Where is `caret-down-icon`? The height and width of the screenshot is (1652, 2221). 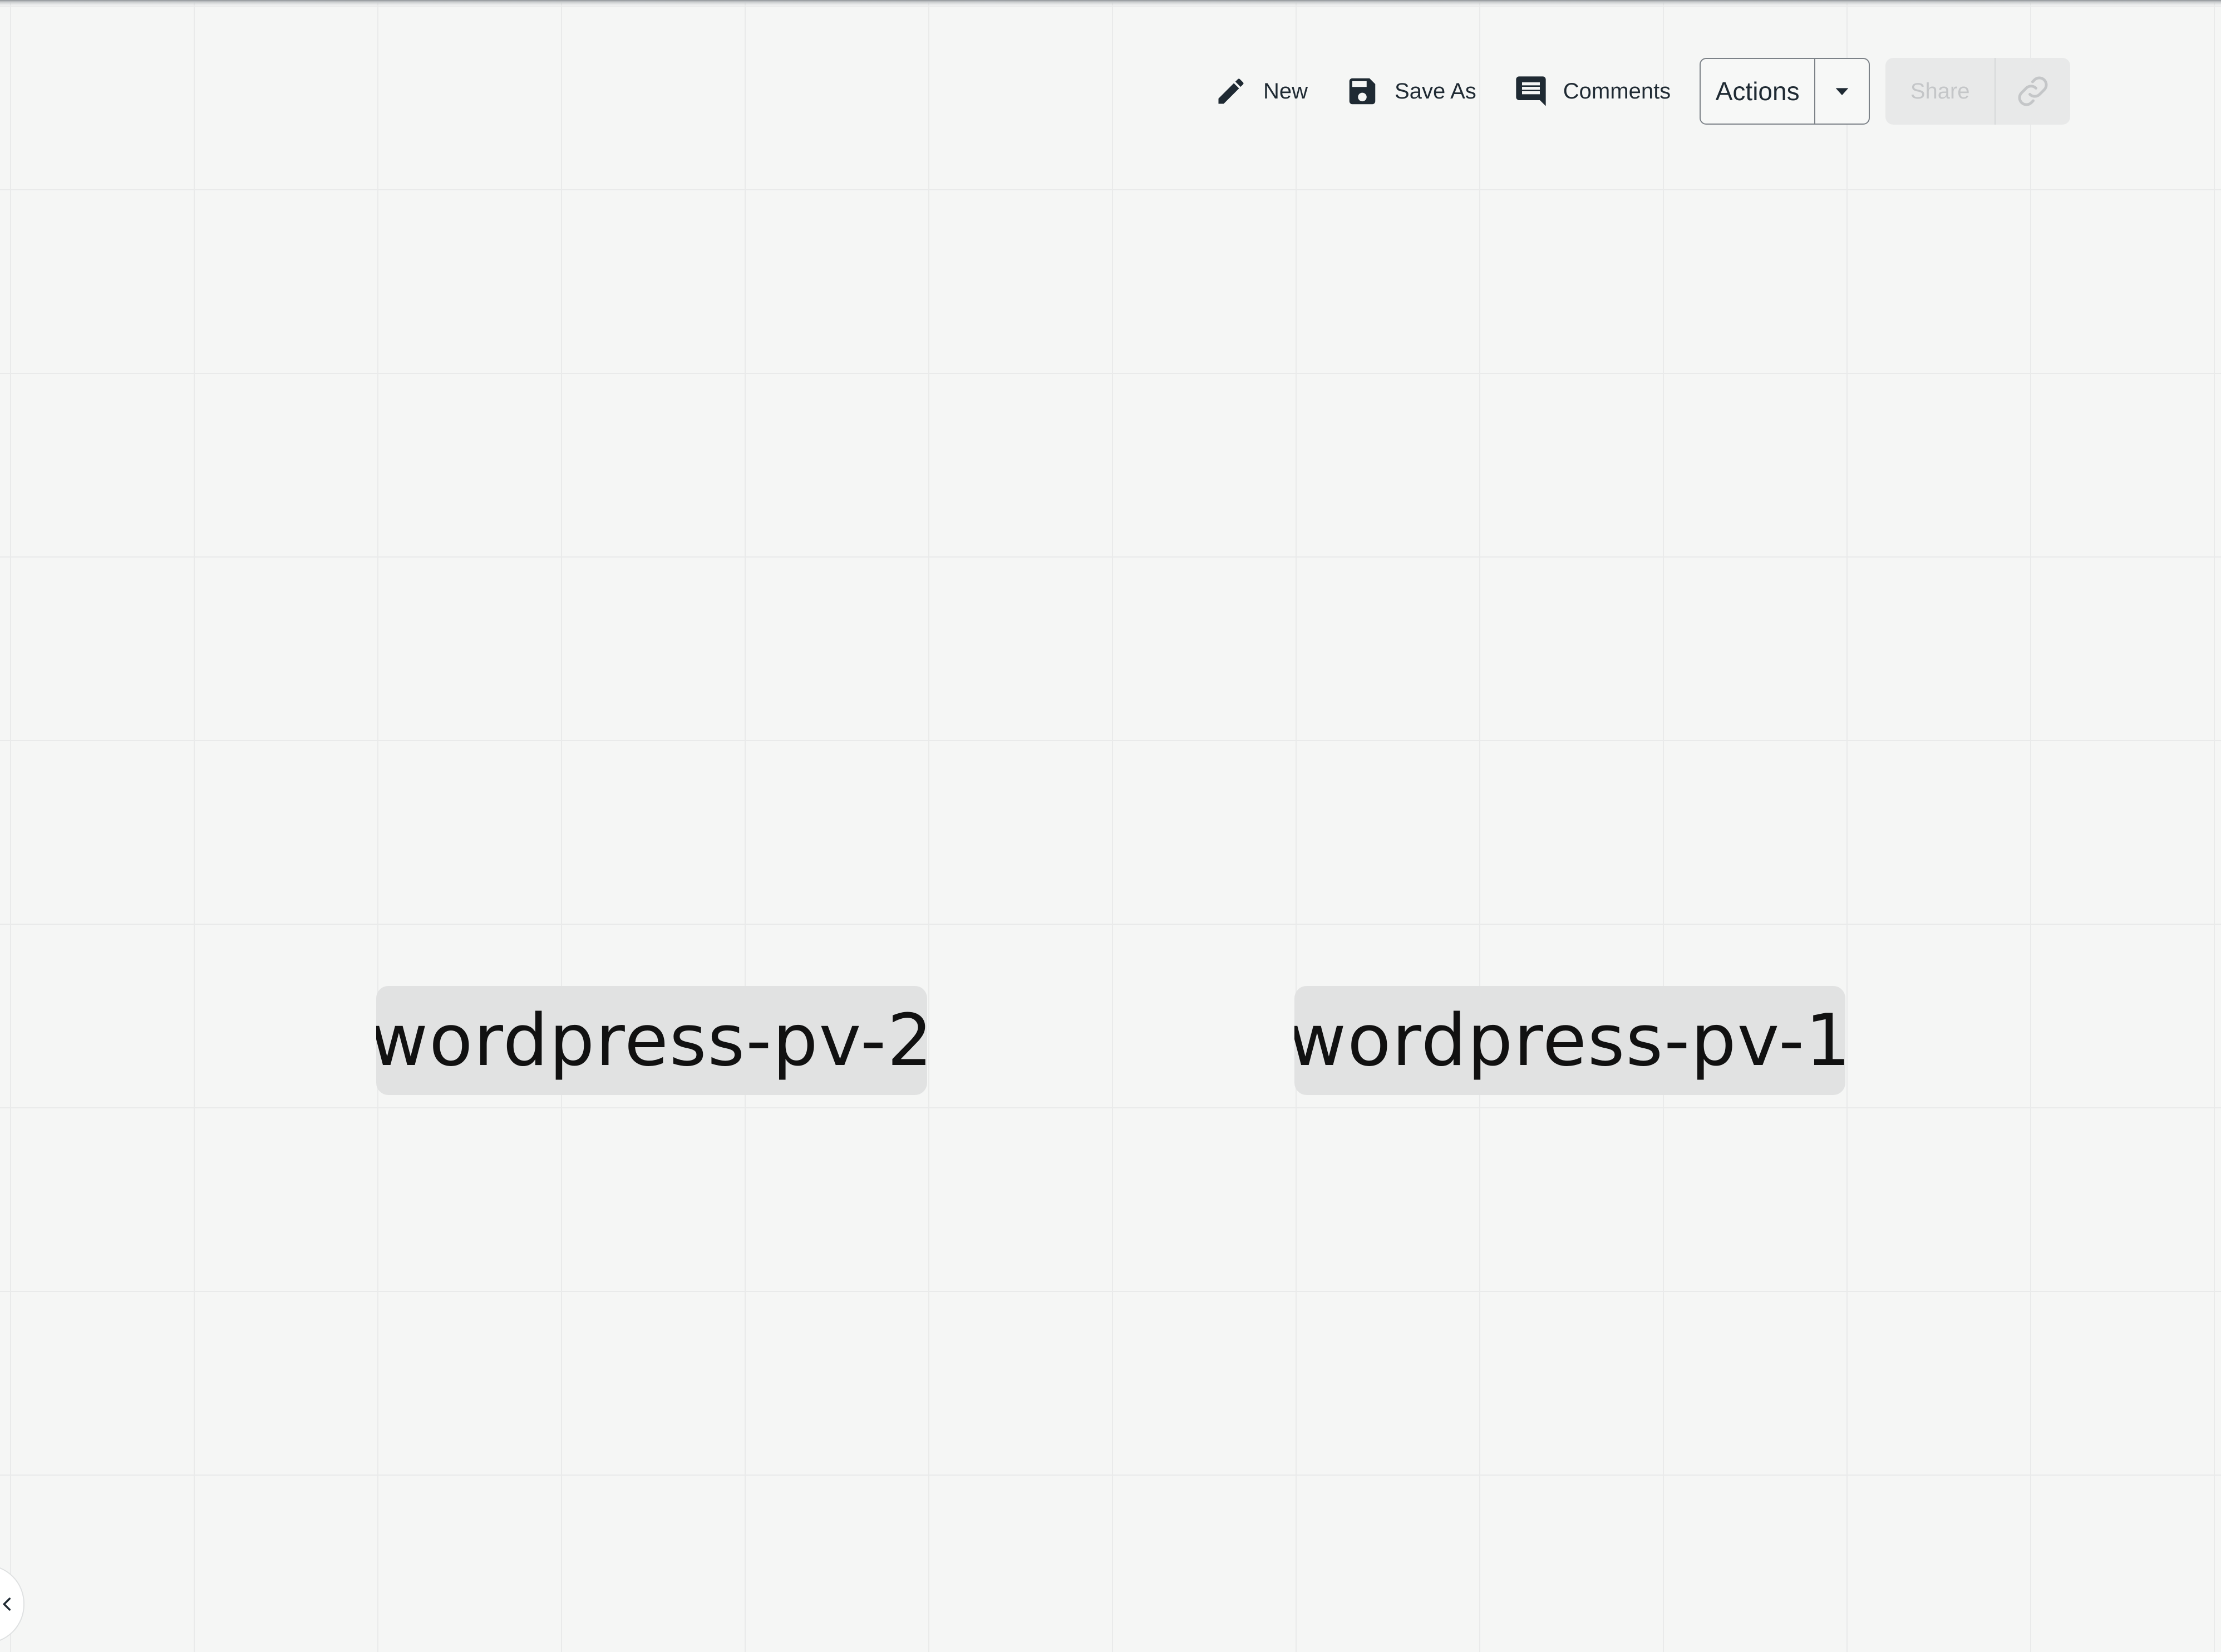
caret-down-icon is located at coordinates (1842, 92).